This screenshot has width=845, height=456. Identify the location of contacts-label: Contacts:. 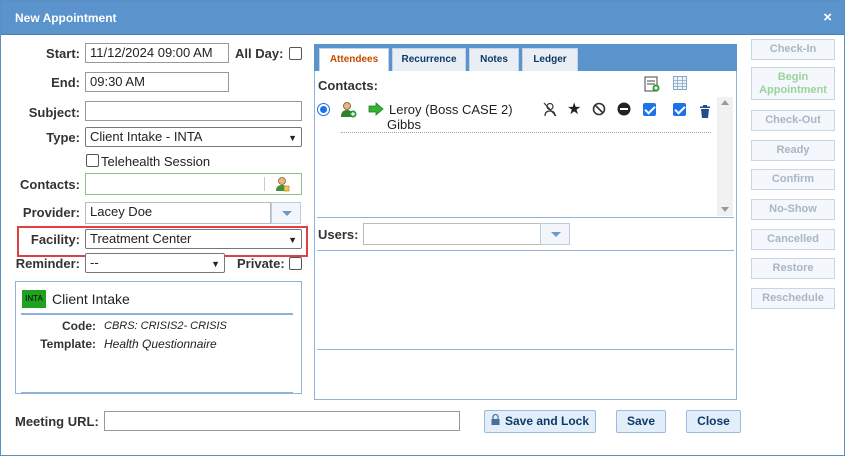
(50, 184).